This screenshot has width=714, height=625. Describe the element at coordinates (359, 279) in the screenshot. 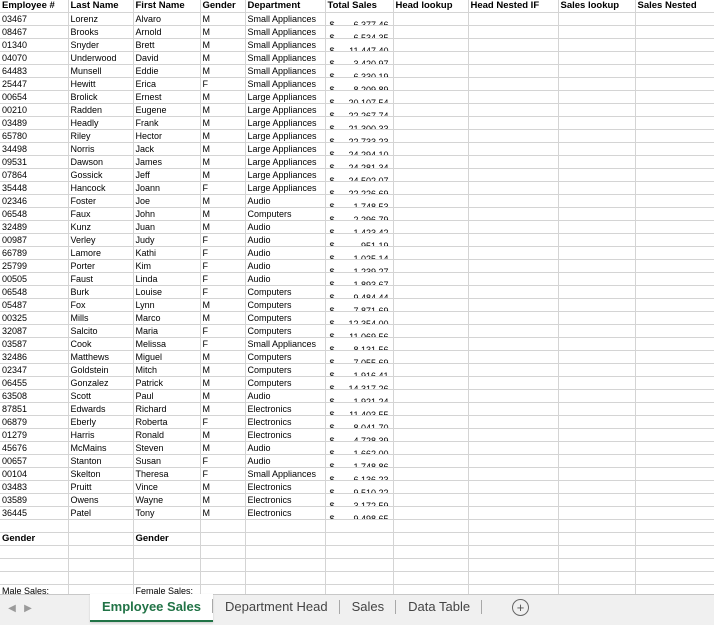

I see `total-sales-cell: $1,893.67` at that location.